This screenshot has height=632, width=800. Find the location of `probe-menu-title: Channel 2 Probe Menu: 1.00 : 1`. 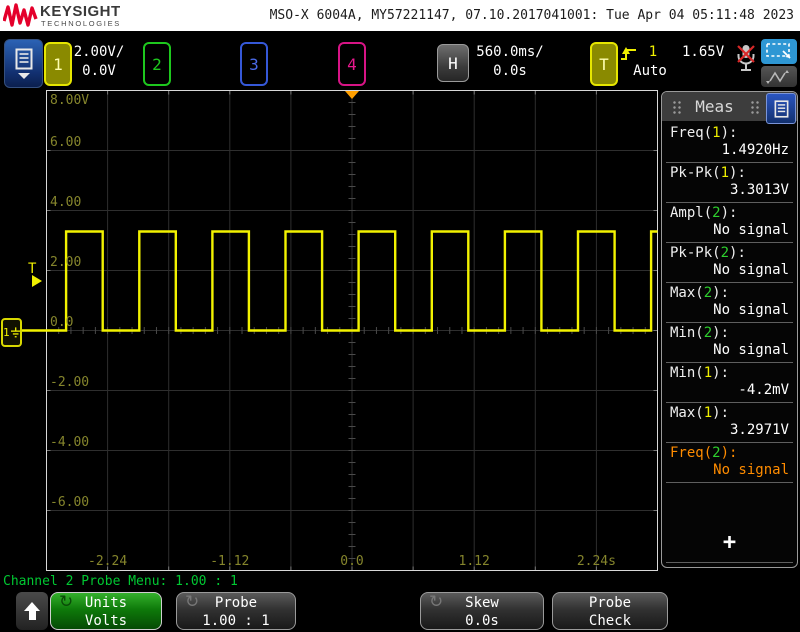

probe-menu-title: Channel 2 Probe Menu: 1.00 : 1 is located at coordinates (120, 581).